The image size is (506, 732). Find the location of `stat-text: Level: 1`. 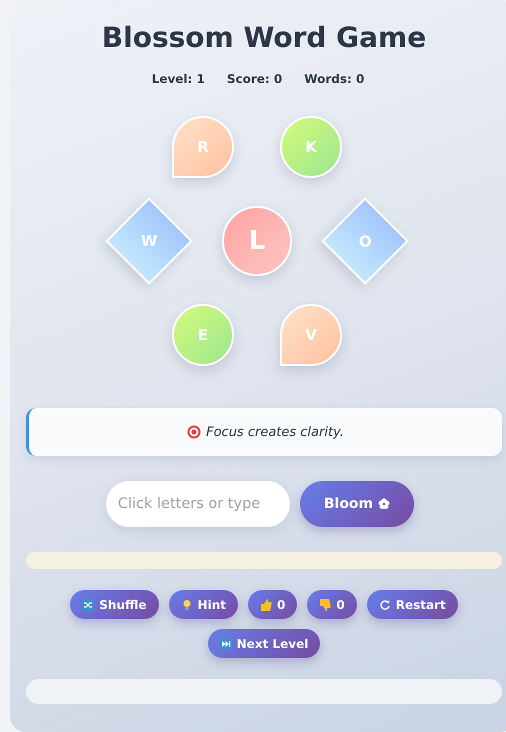

stat-text: Level: 1 is located at coordinates (178, 79).